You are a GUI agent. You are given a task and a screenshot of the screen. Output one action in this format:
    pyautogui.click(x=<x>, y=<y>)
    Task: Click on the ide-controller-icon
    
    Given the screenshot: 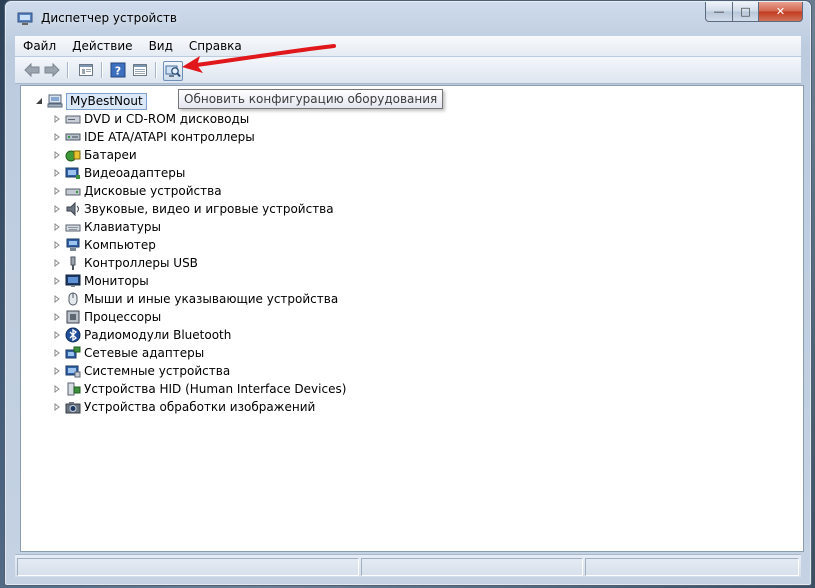 What is the action you would take?
    pyautogui.click(x=73, y=137)
    